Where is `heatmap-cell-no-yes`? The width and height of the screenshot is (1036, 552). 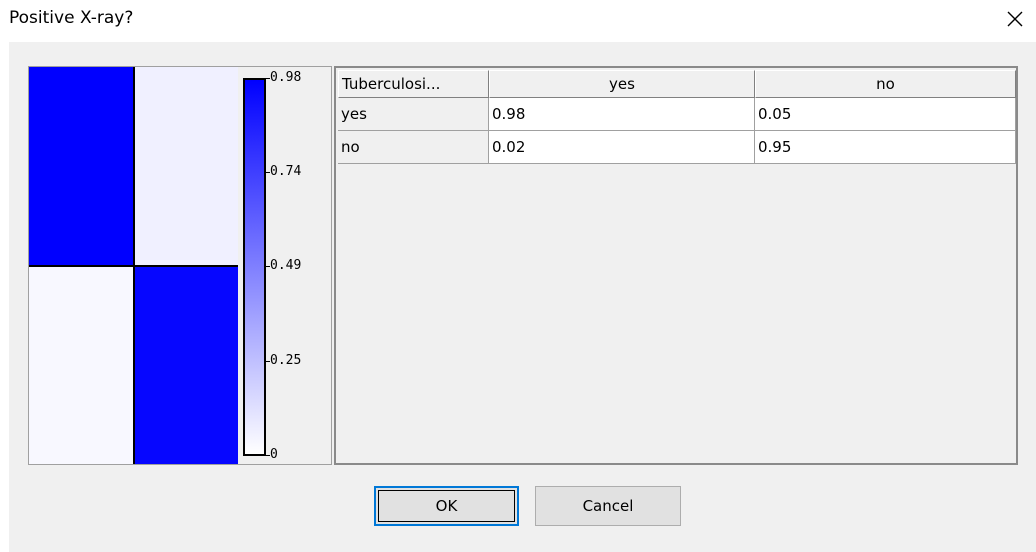
heatmap-cell-no-yes is located at coordinates (81, 365).